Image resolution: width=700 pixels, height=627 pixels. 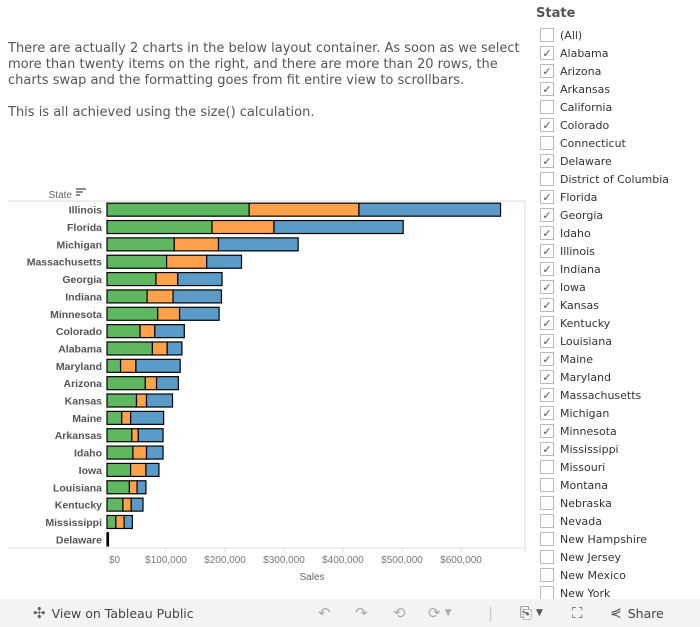 I want to click on filter-item-label: Indiana, so click(x=580, y=269).